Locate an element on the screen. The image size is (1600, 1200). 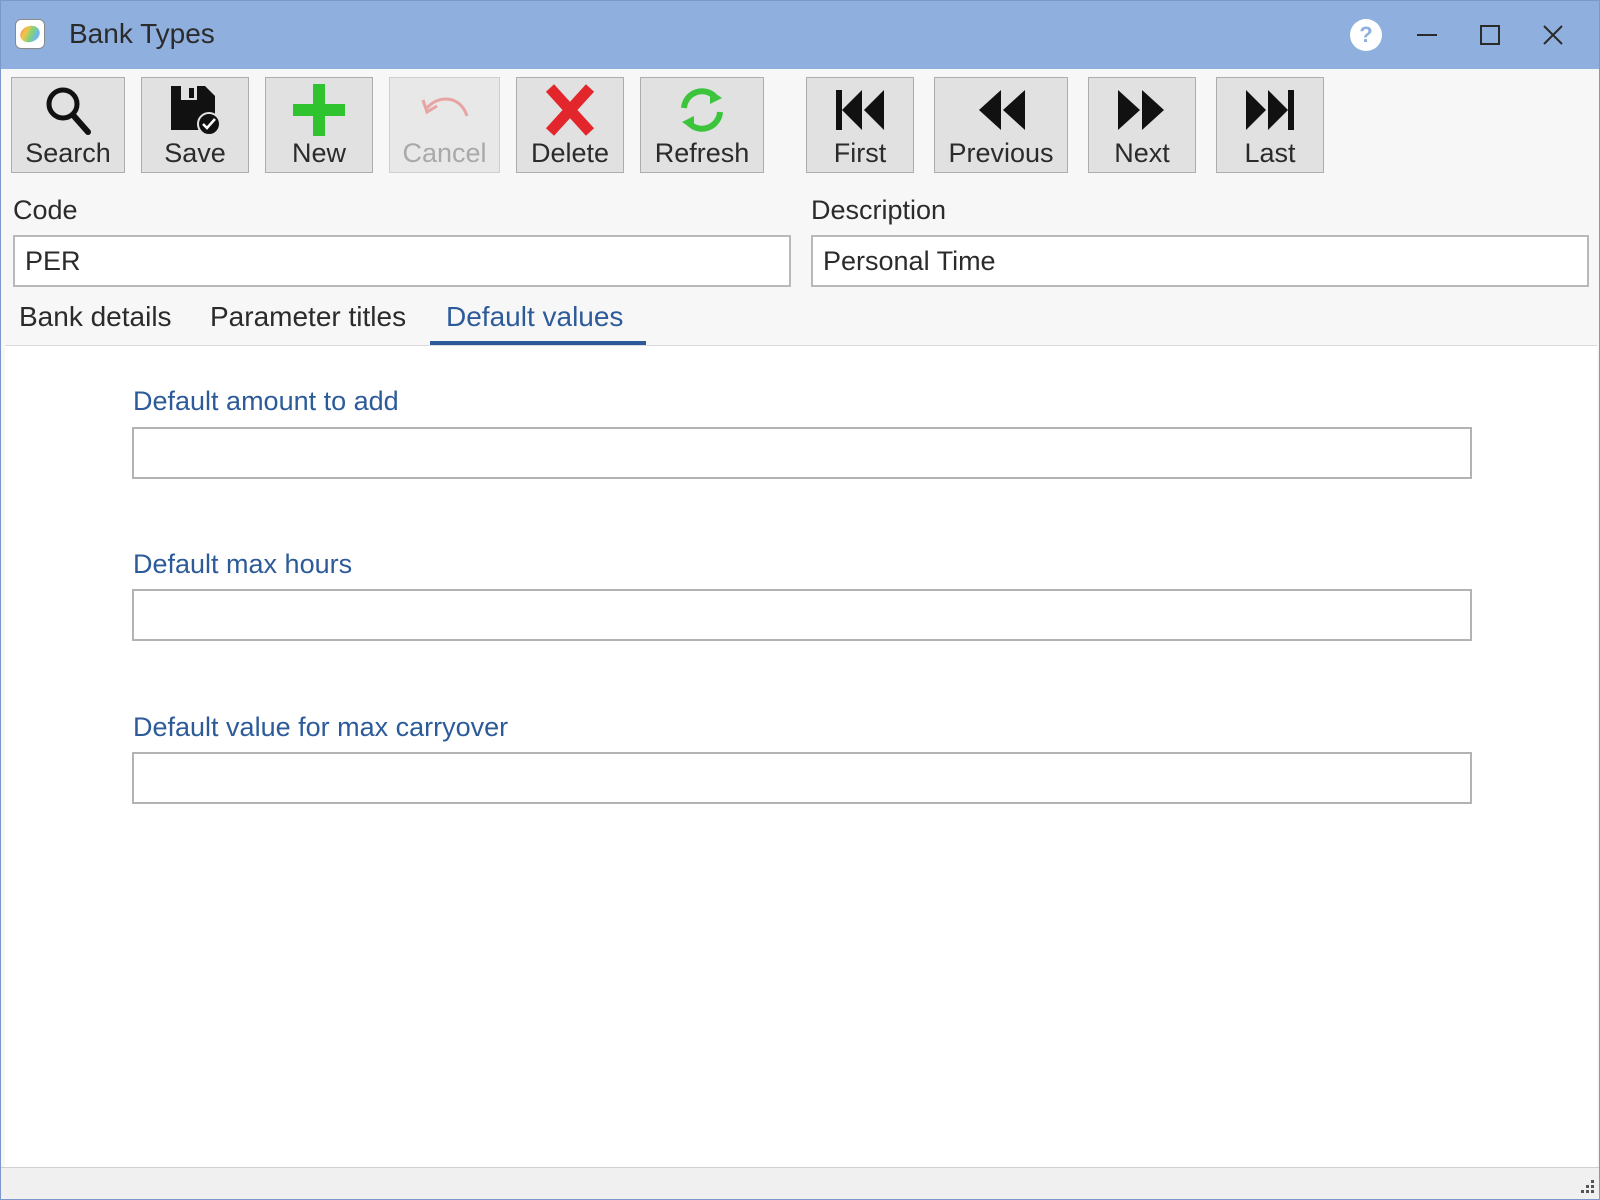
maximize-icon is located at coordinates (1490, 35).